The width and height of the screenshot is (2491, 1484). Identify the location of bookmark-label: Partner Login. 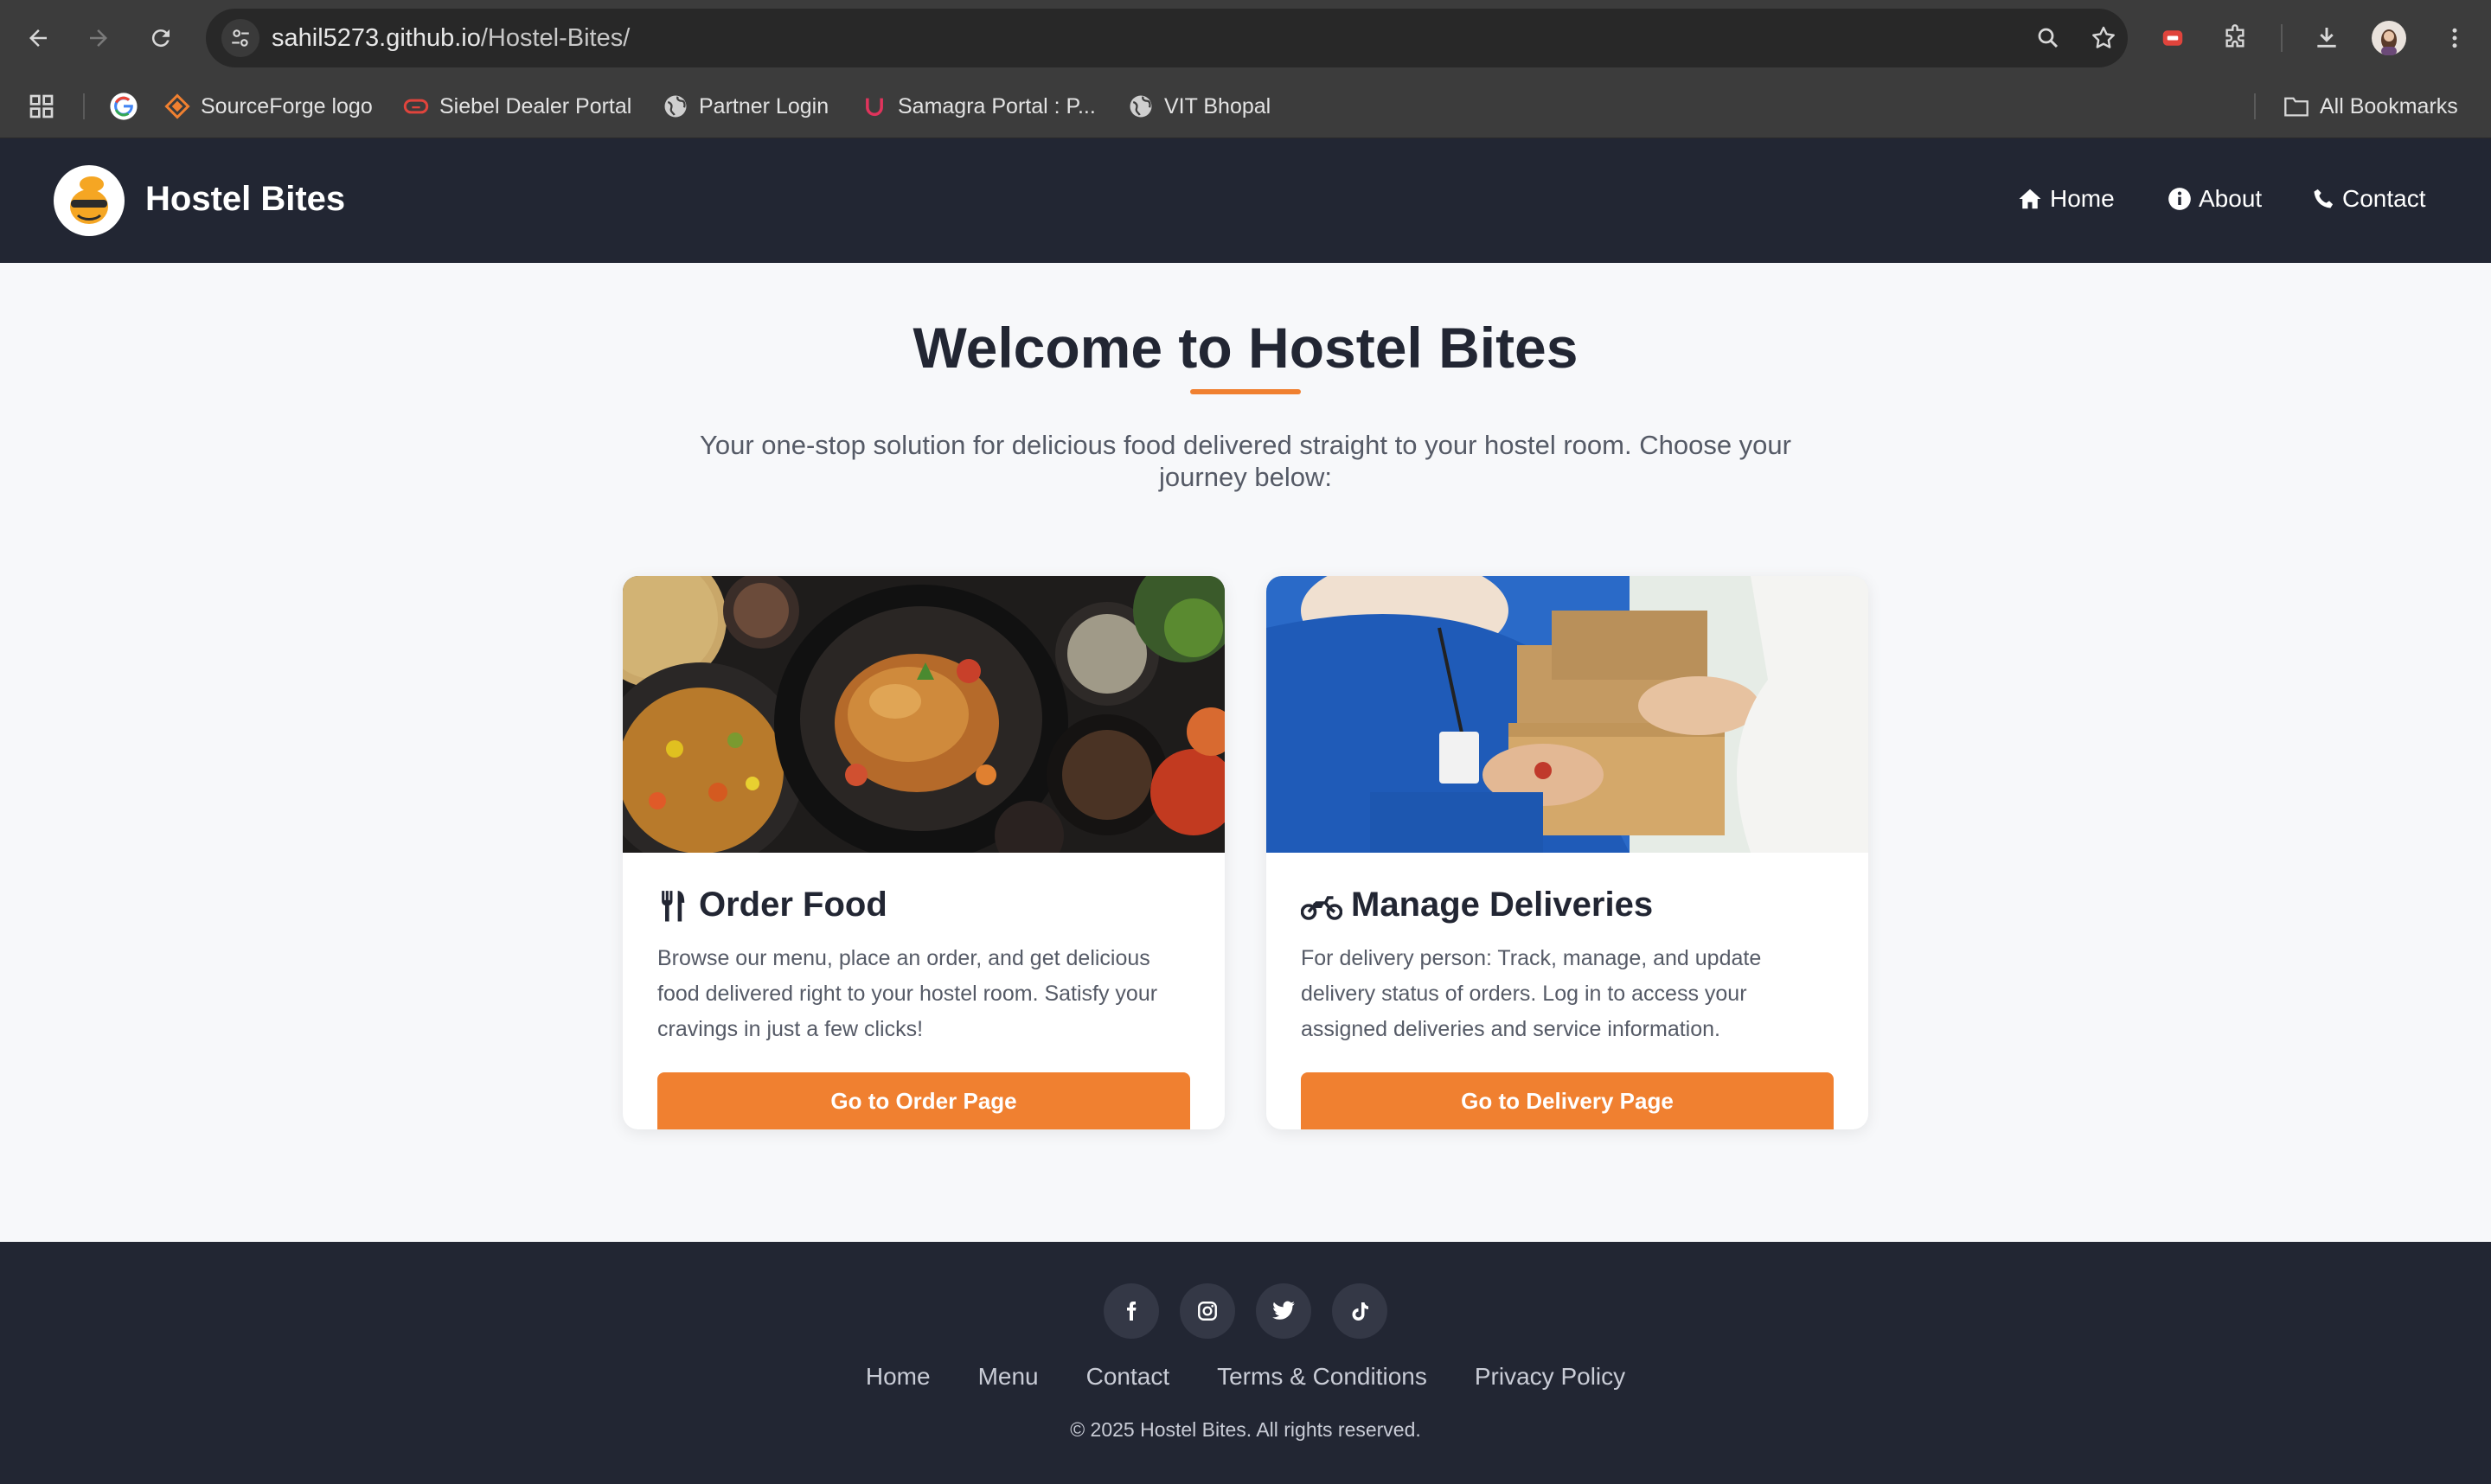
(764, 106).